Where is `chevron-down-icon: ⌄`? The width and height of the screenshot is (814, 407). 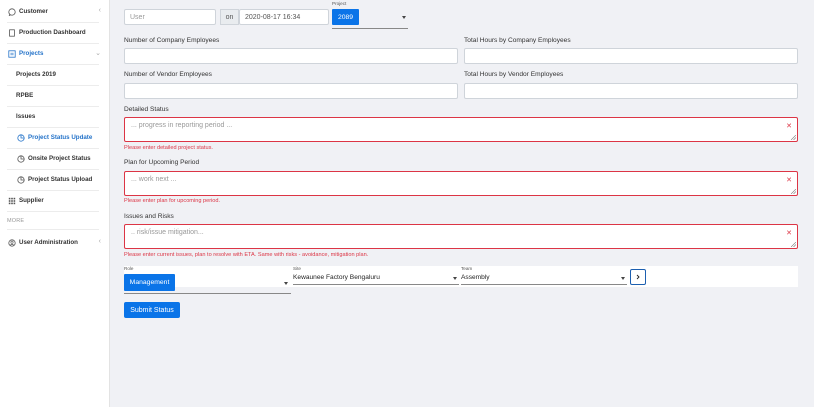
chevron-down-icon: ⌄ is located at coordinates (98, 53).